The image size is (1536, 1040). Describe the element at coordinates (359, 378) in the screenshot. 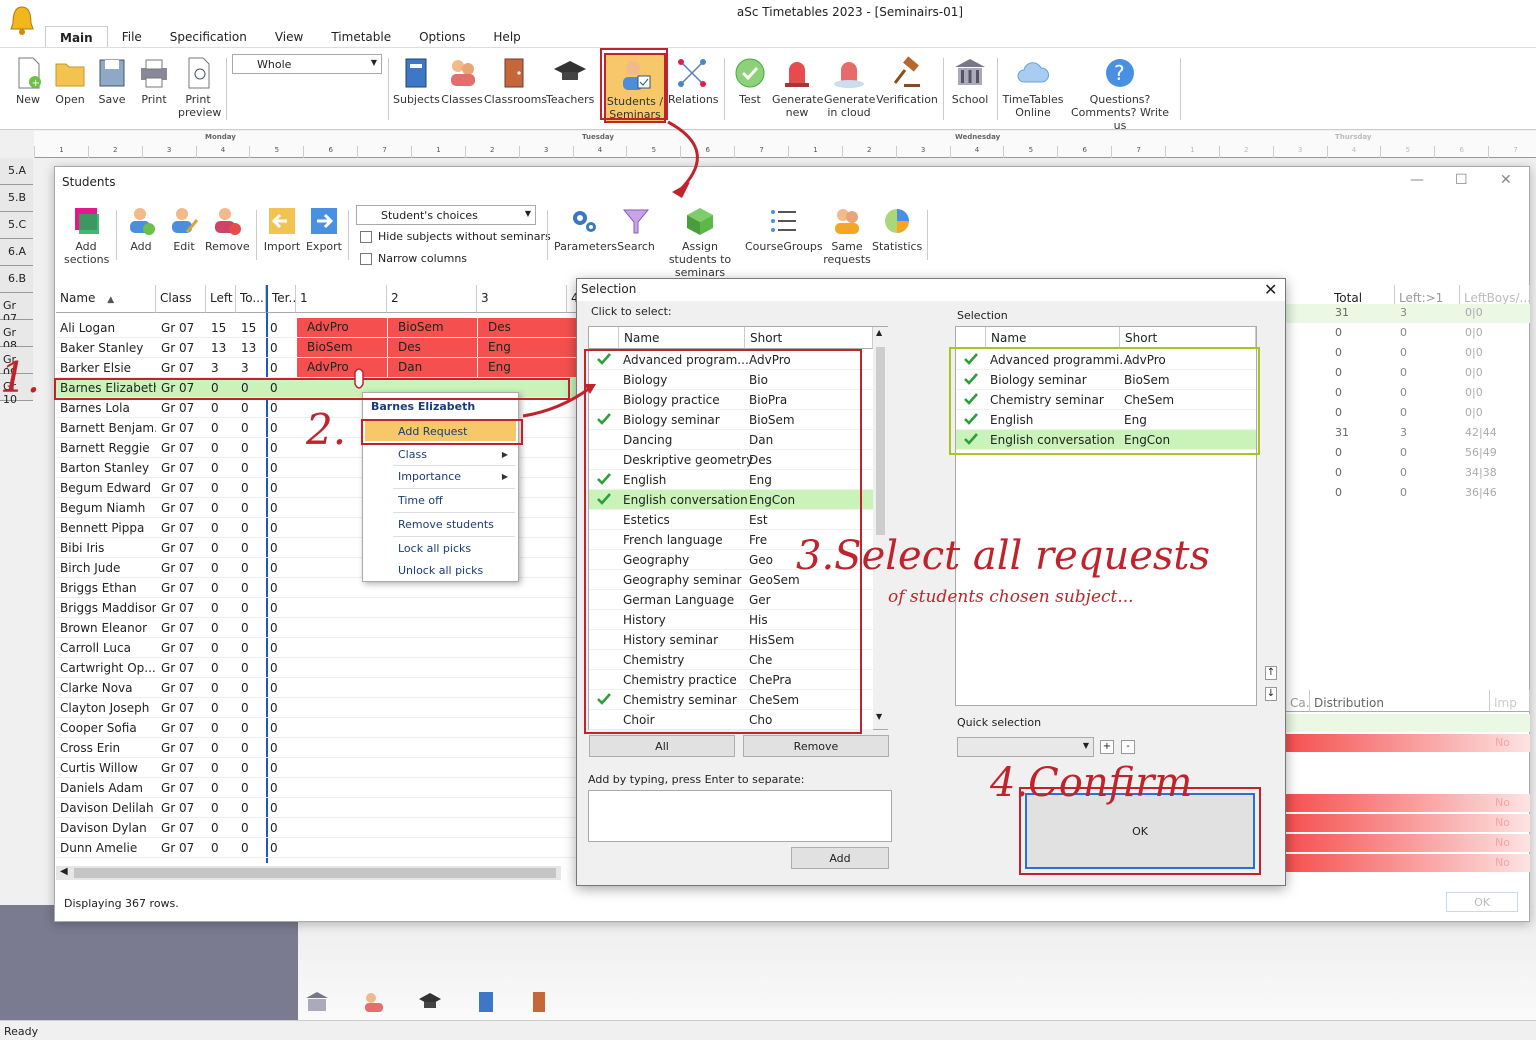

I see `mouse-cursor-icon` at that location.